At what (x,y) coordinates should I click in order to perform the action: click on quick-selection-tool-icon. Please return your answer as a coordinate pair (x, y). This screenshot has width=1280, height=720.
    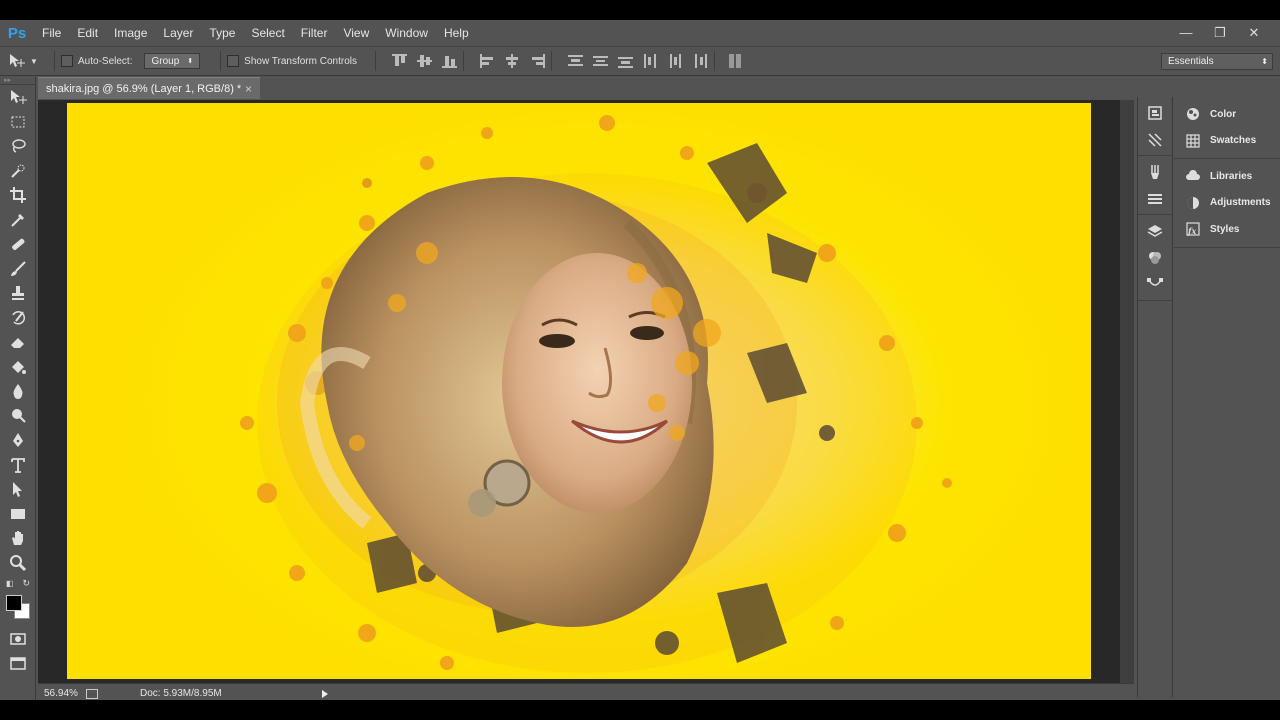
    Looking at the image, I should click on (18, 171).